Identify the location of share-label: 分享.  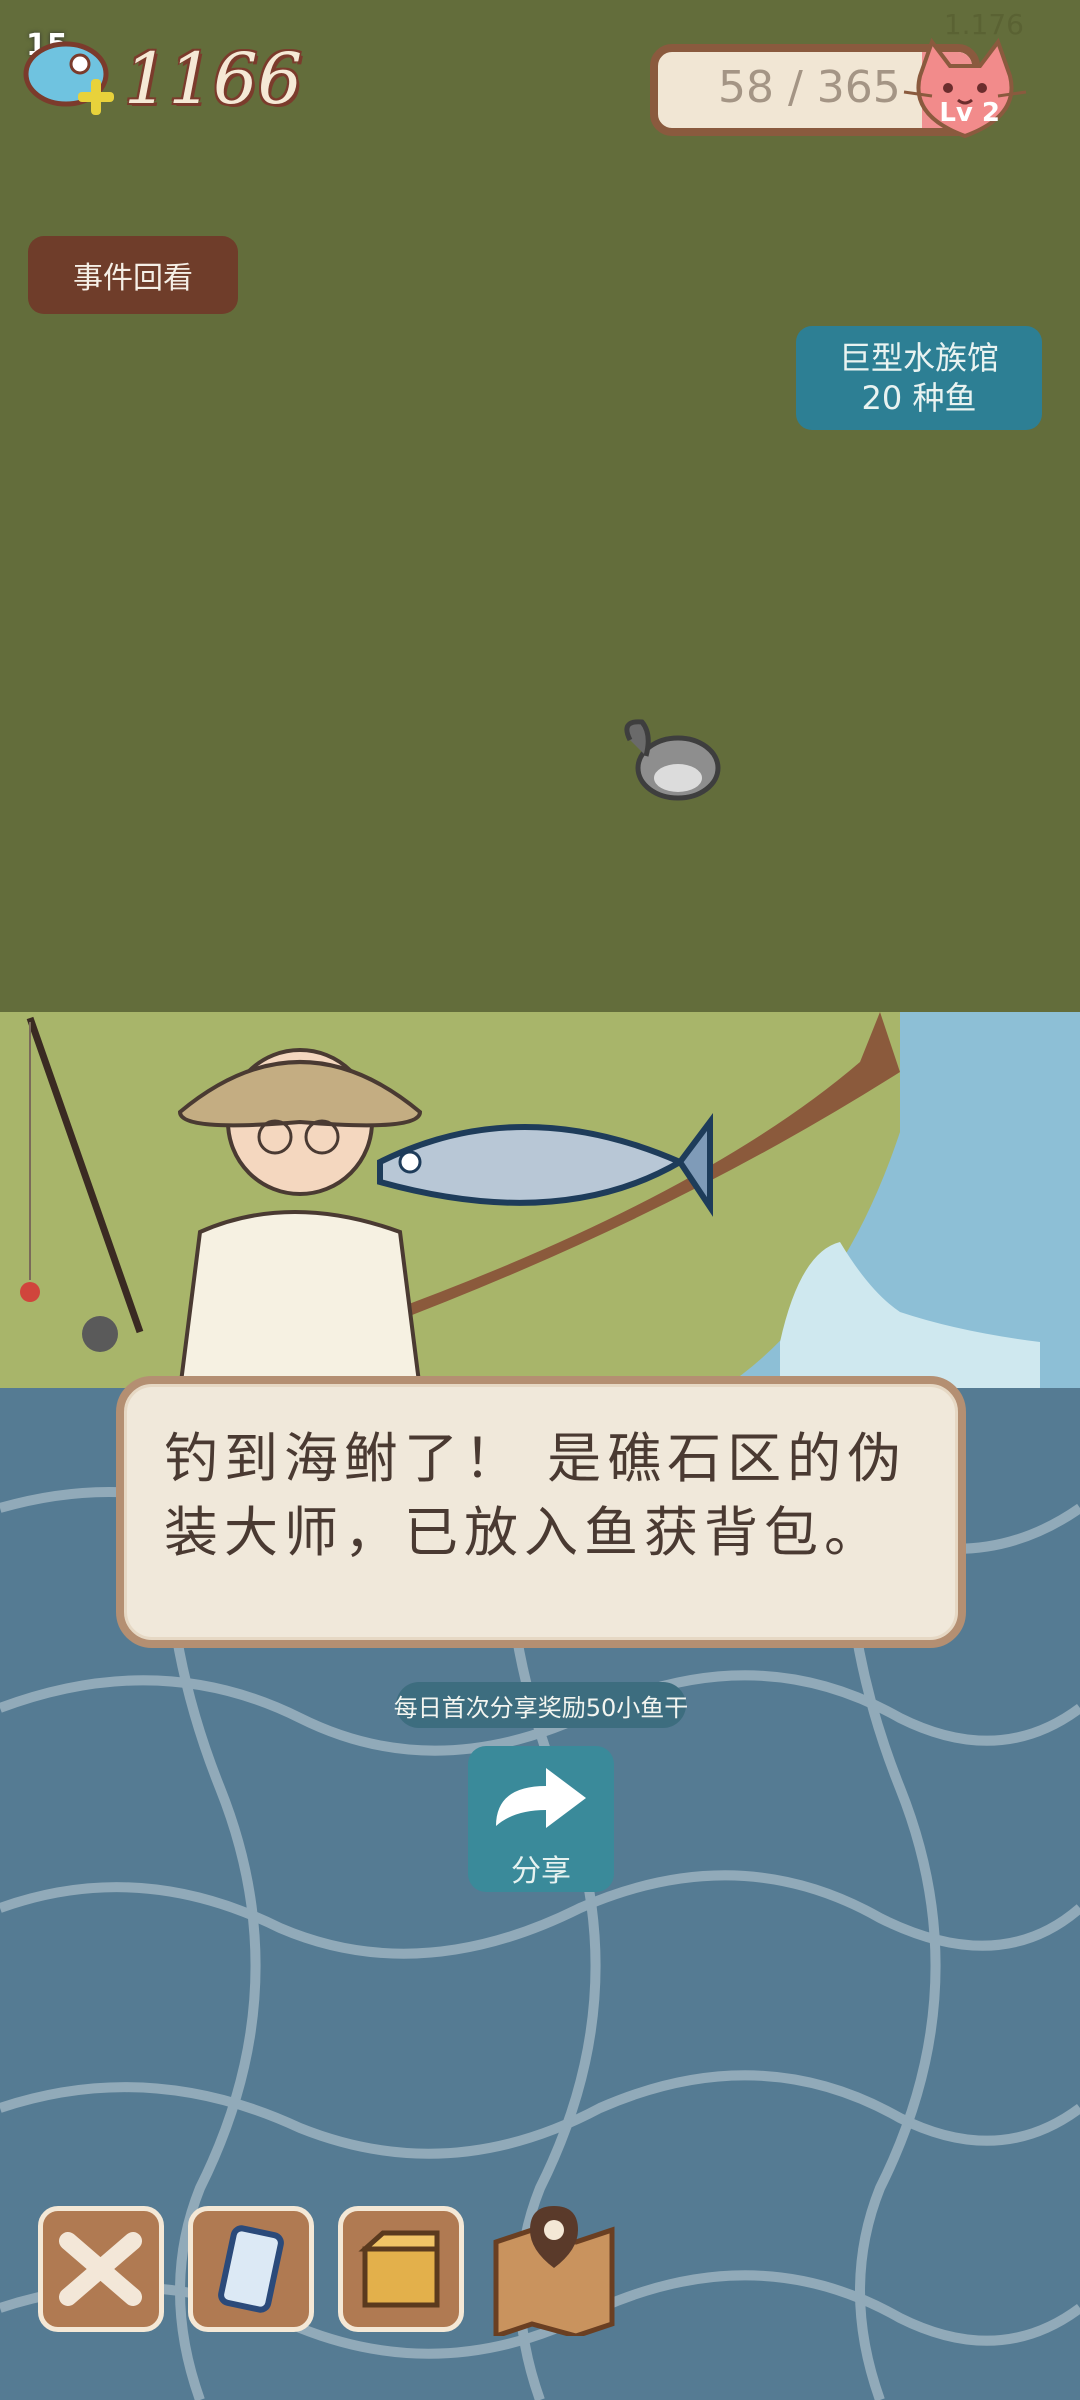
(541, 1871).